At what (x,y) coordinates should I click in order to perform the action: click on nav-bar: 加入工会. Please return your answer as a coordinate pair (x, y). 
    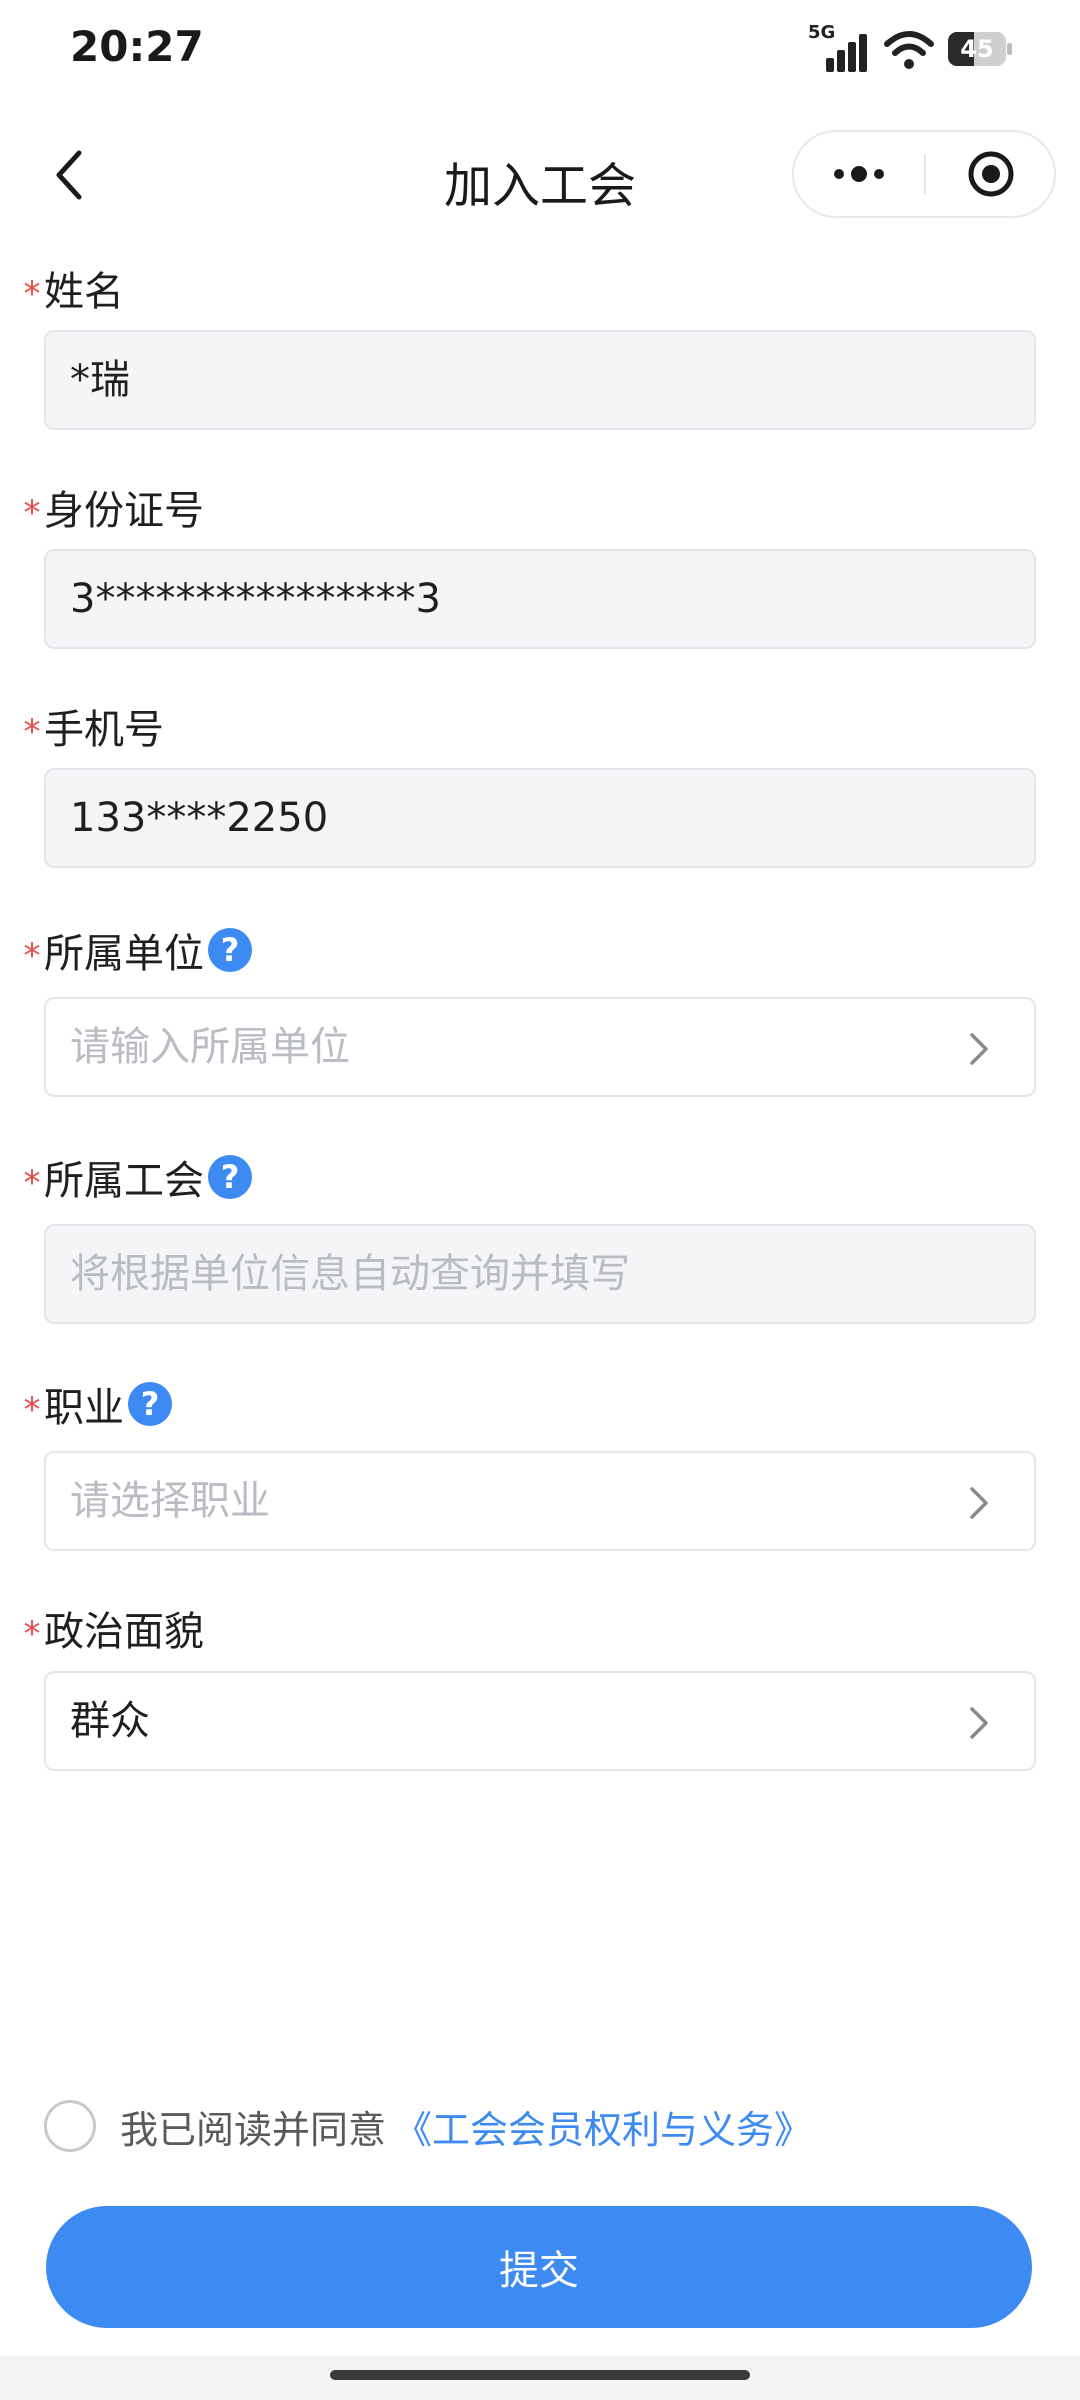
    Looking at the image, I should click on (540, 175).